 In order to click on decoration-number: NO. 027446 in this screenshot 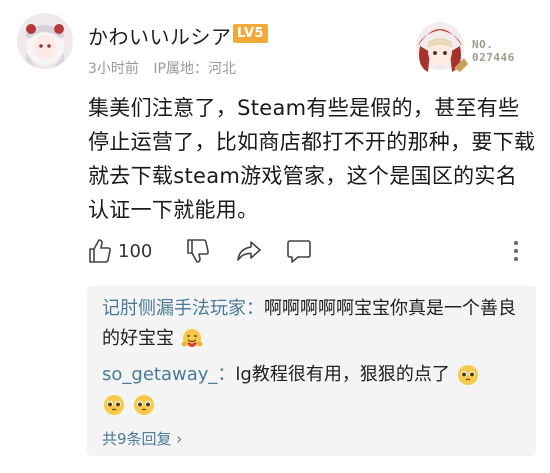, I will do `click(493, 51)`.